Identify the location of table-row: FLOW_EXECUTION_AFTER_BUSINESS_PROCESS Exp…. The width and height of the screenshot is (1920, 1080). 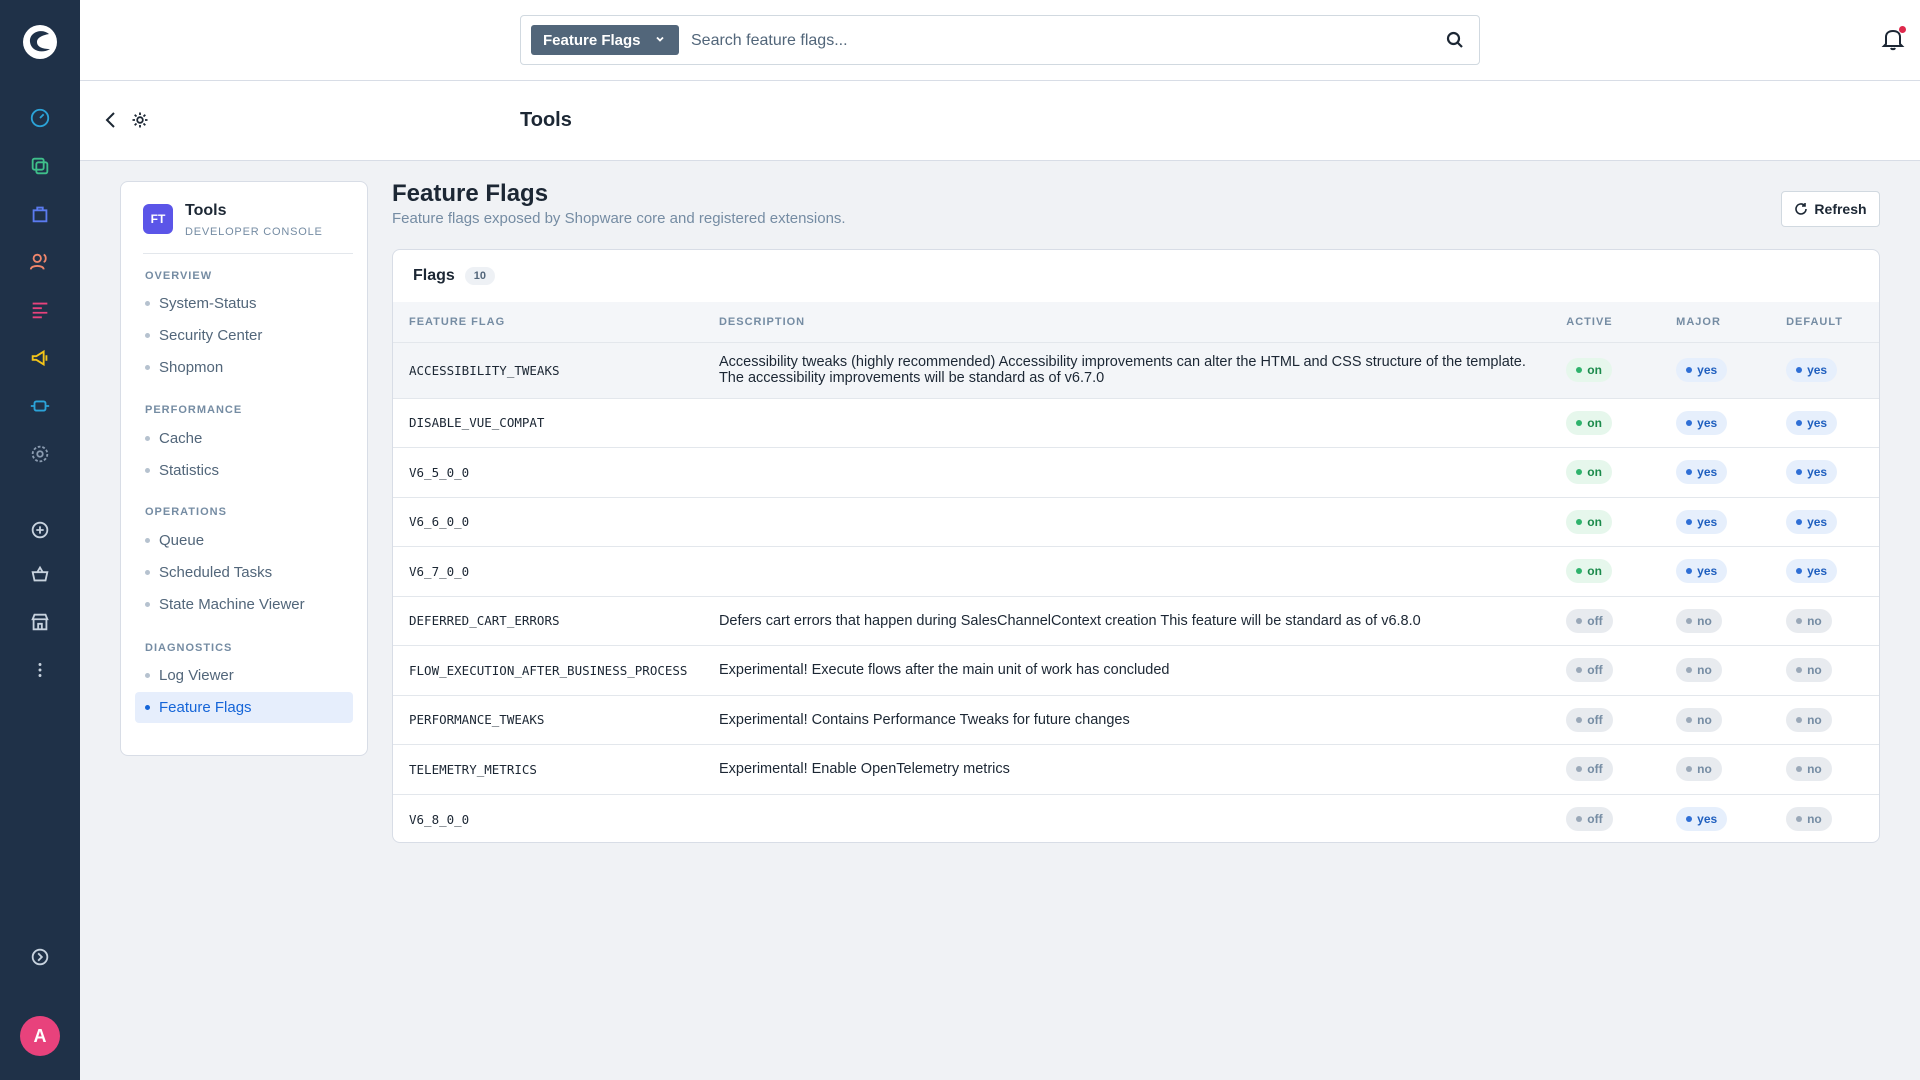
(1136, 670).